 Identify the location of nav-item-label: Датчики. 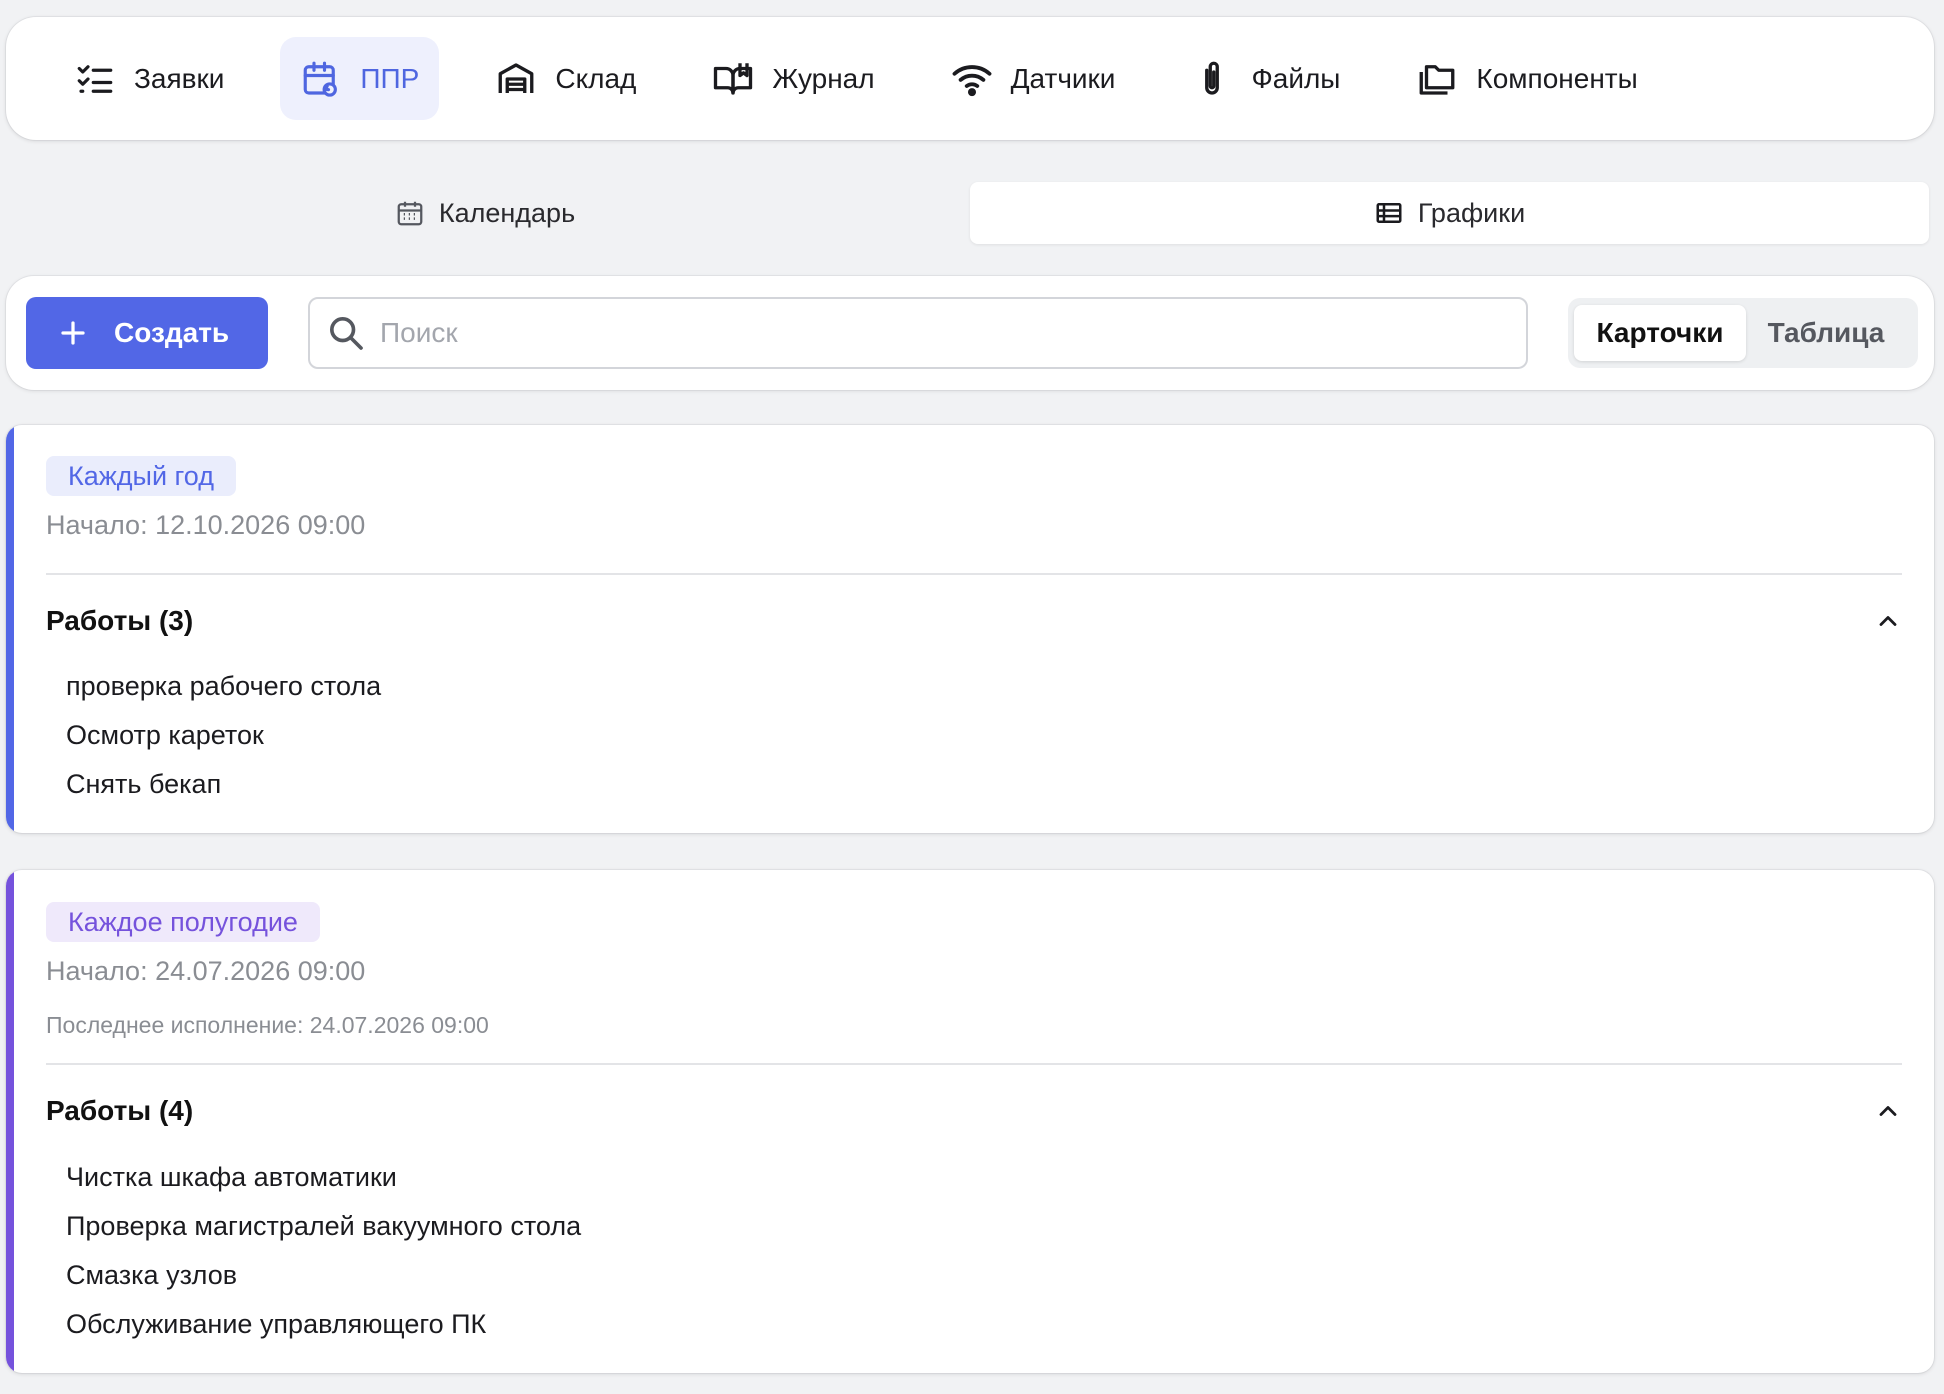
(1063, 78).